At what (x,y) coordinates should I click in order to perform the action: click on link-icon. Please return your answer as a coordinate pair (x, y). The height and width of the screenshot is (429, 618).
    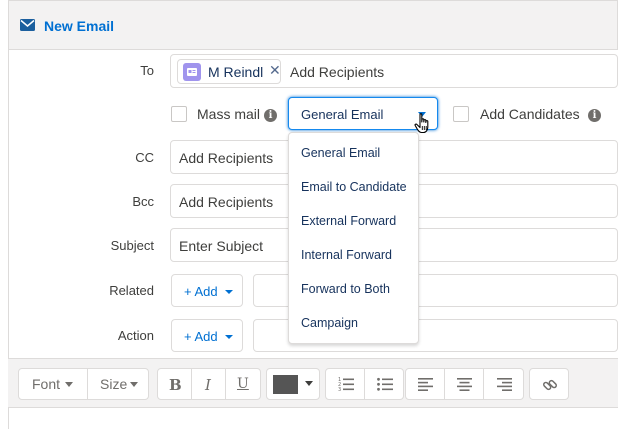
    Looking at the image, I should click on (550, 385).